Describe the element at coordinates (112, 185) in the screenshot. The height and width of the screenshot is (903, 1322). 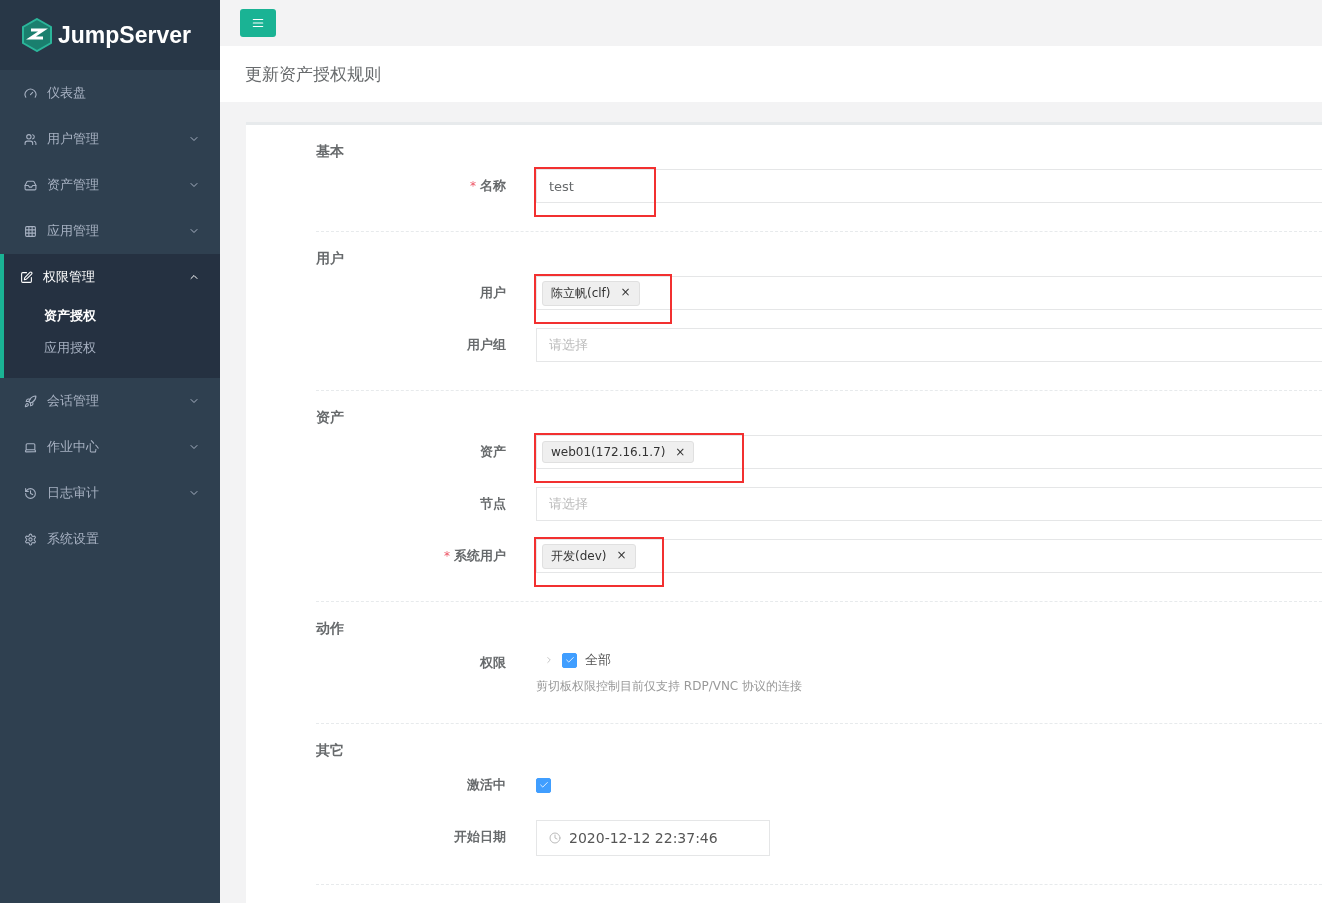
I see `sidebar-item: 资产管理` at that location.